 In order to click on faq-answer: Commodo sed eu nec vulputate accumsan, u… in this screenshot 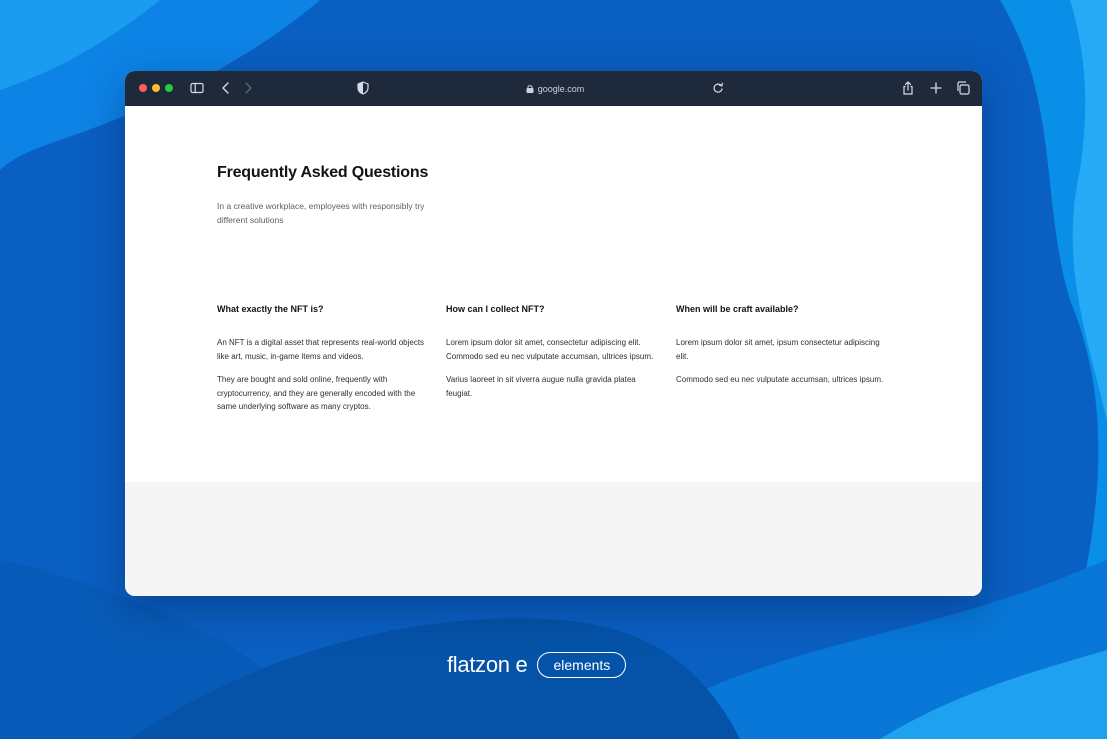, I will do `click(780, 379)`.